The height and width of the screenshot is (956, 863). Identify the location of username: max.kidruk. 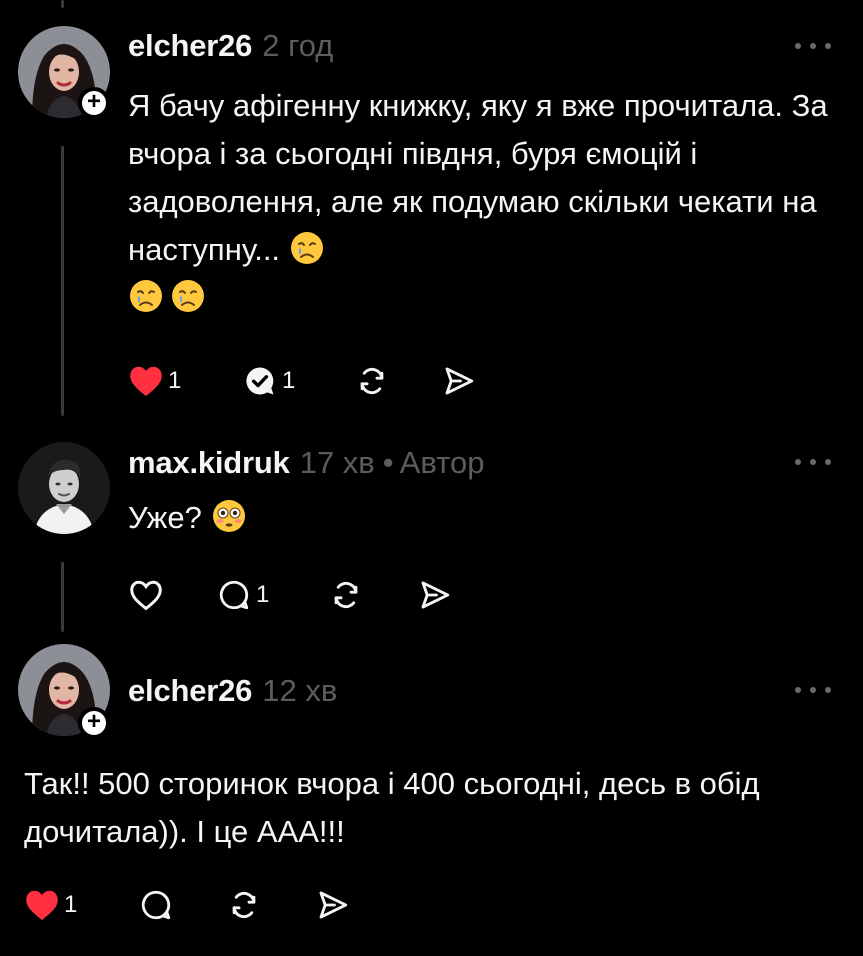
(209, 463).